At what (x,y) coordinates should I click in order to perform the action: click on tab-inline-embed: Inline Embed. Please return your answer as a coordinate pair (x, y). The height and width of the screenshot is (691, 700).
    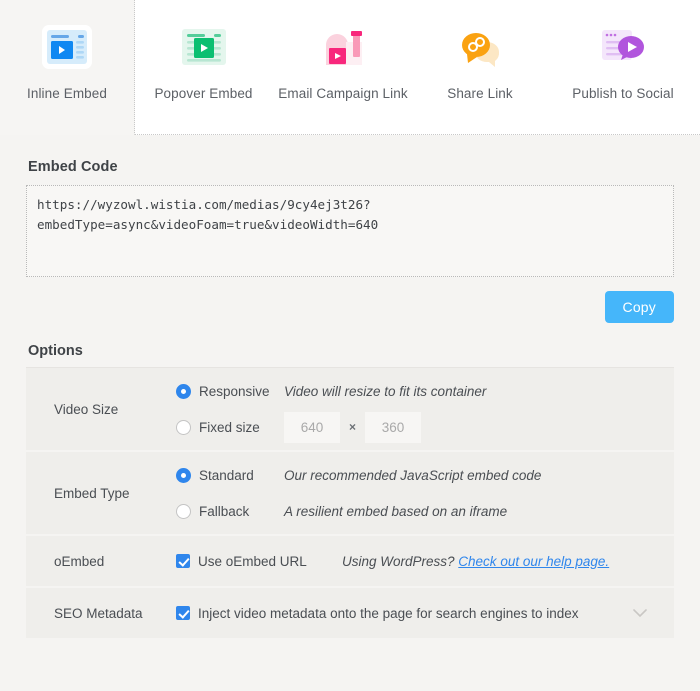
    Looking at the image, I should click on (67, 67).